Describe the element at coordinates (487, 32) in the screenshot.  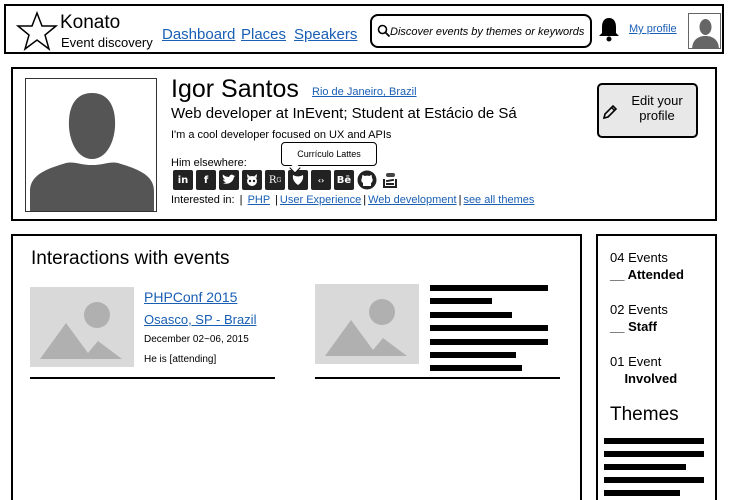
I see `search-placeholder: Discover events by themes or keywords` at that location.